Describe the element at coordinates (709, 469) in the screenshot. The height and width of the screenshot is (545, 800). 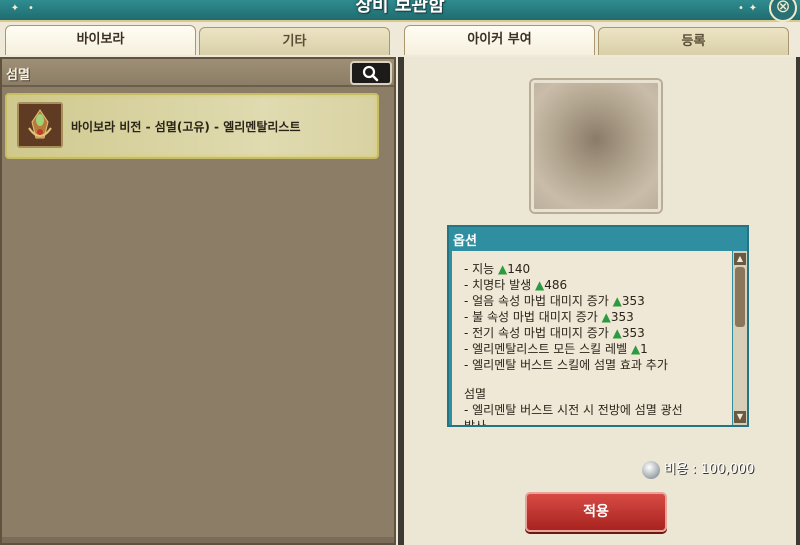
I see `cost-label: 비용 : 100,000` at that location.